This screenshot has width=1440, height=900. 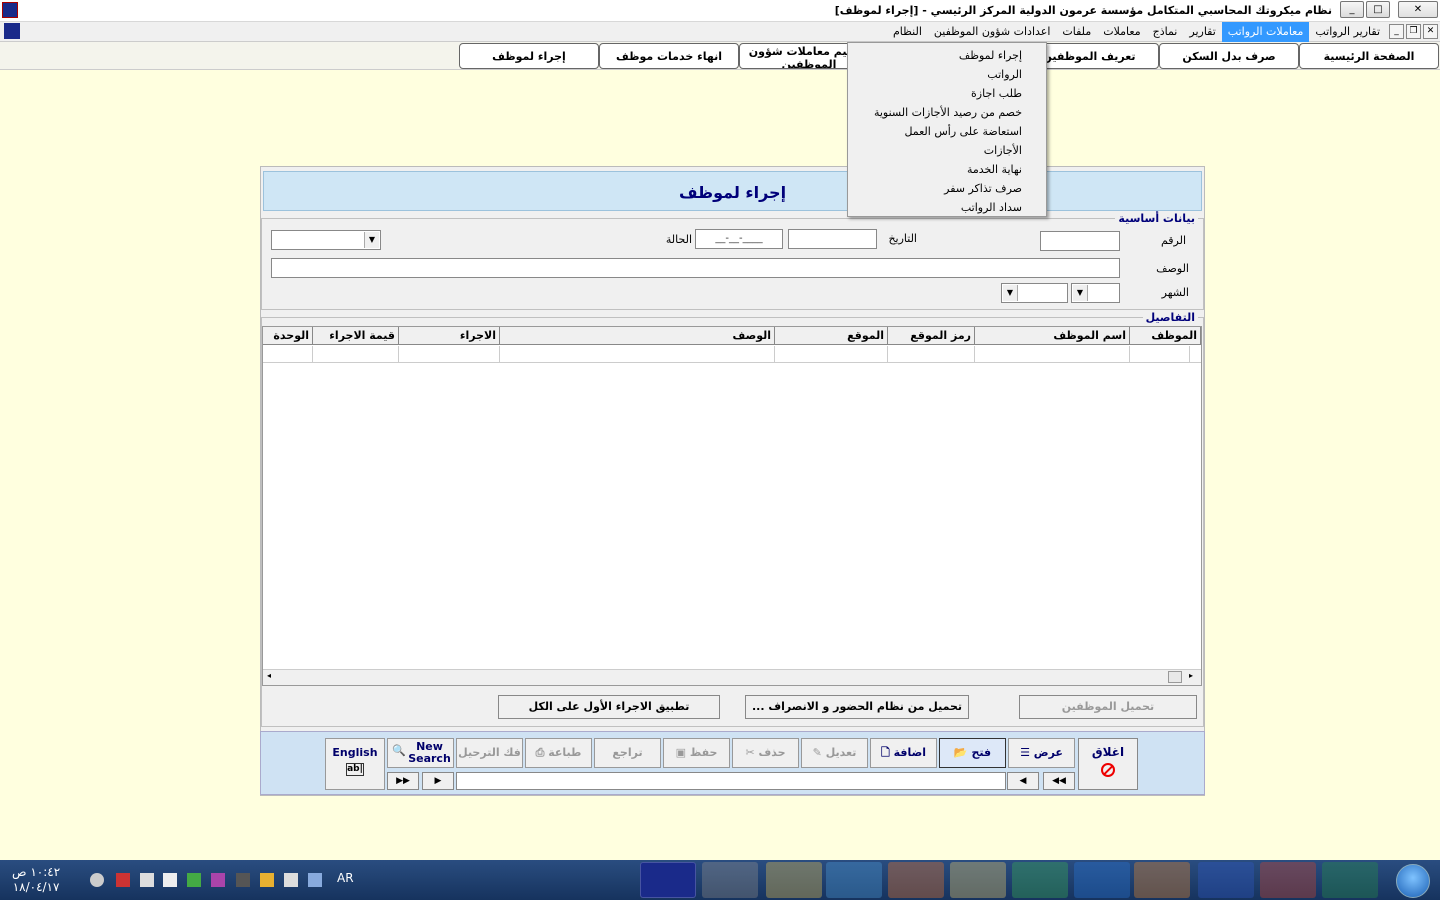 What do you see at coordinates (170, 880) in the screenshot?
I see `speaker-icon` at bounding box center [170, 880].